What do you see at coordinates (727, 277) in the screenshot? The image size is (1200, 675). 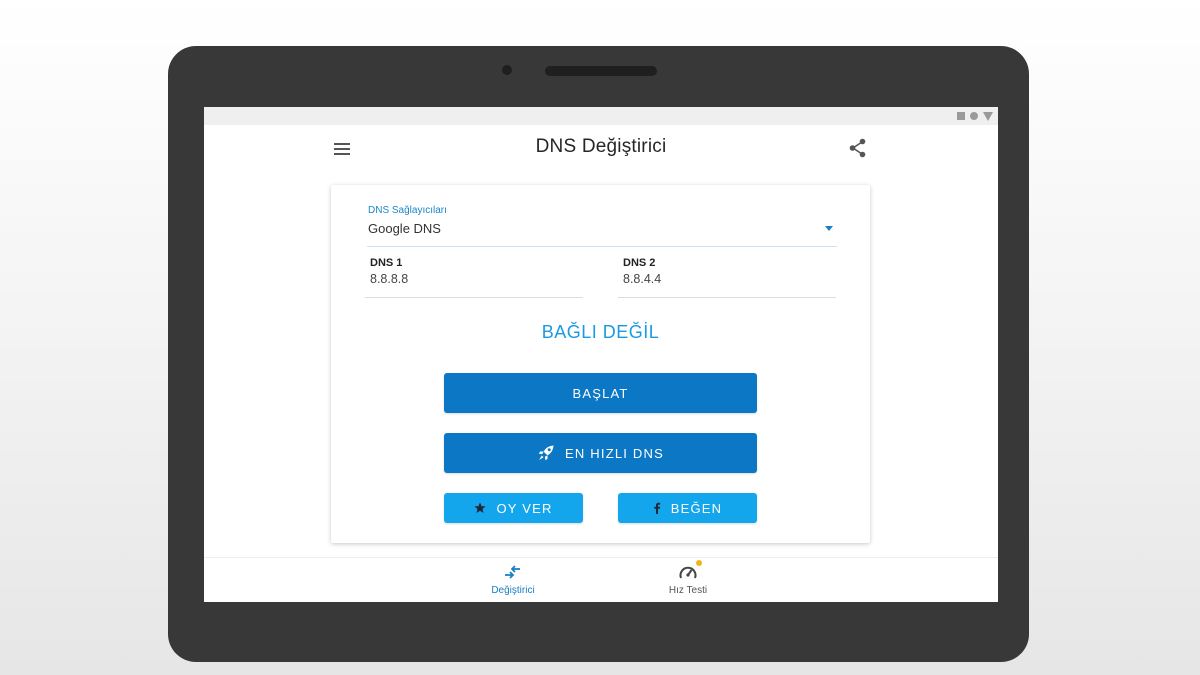 I see `dns2-field: DNS 2 8.8.4.4` at bounding box center [727, 277].